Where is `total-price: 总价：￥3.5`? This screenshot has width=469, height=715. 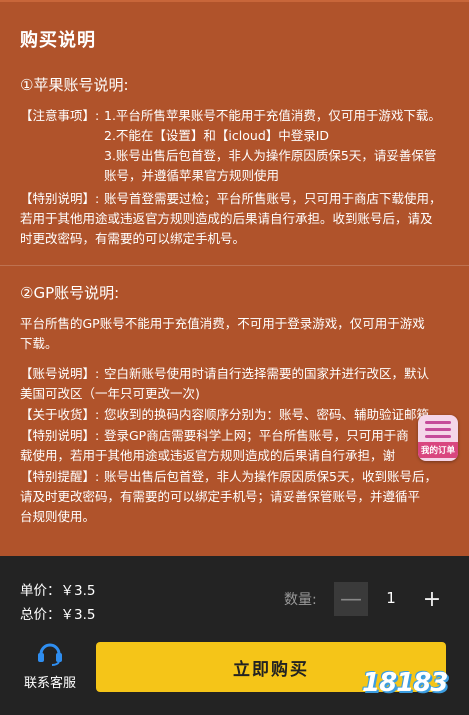
total-price: 总价：￥3.5 is located at coordinates (58, 615).